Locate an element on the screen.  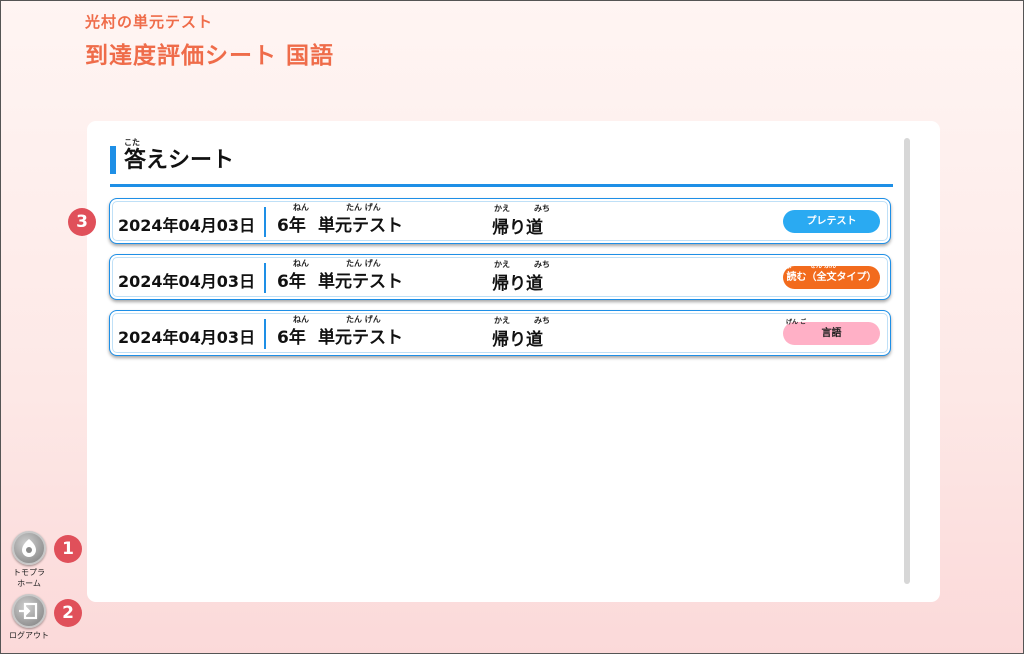
tomopura-home-button: トモプラ ホーム is located at coordinates (29, 560).